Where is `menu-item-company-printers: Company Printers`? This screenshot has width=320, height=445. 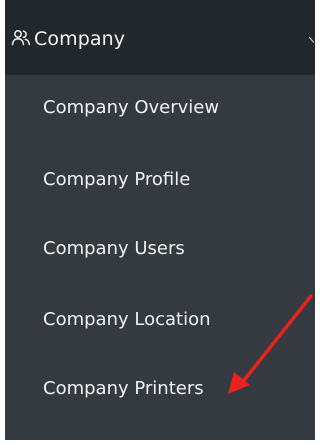 menu-item-company-printers: Company Printers is located at coordinates (123, 389).